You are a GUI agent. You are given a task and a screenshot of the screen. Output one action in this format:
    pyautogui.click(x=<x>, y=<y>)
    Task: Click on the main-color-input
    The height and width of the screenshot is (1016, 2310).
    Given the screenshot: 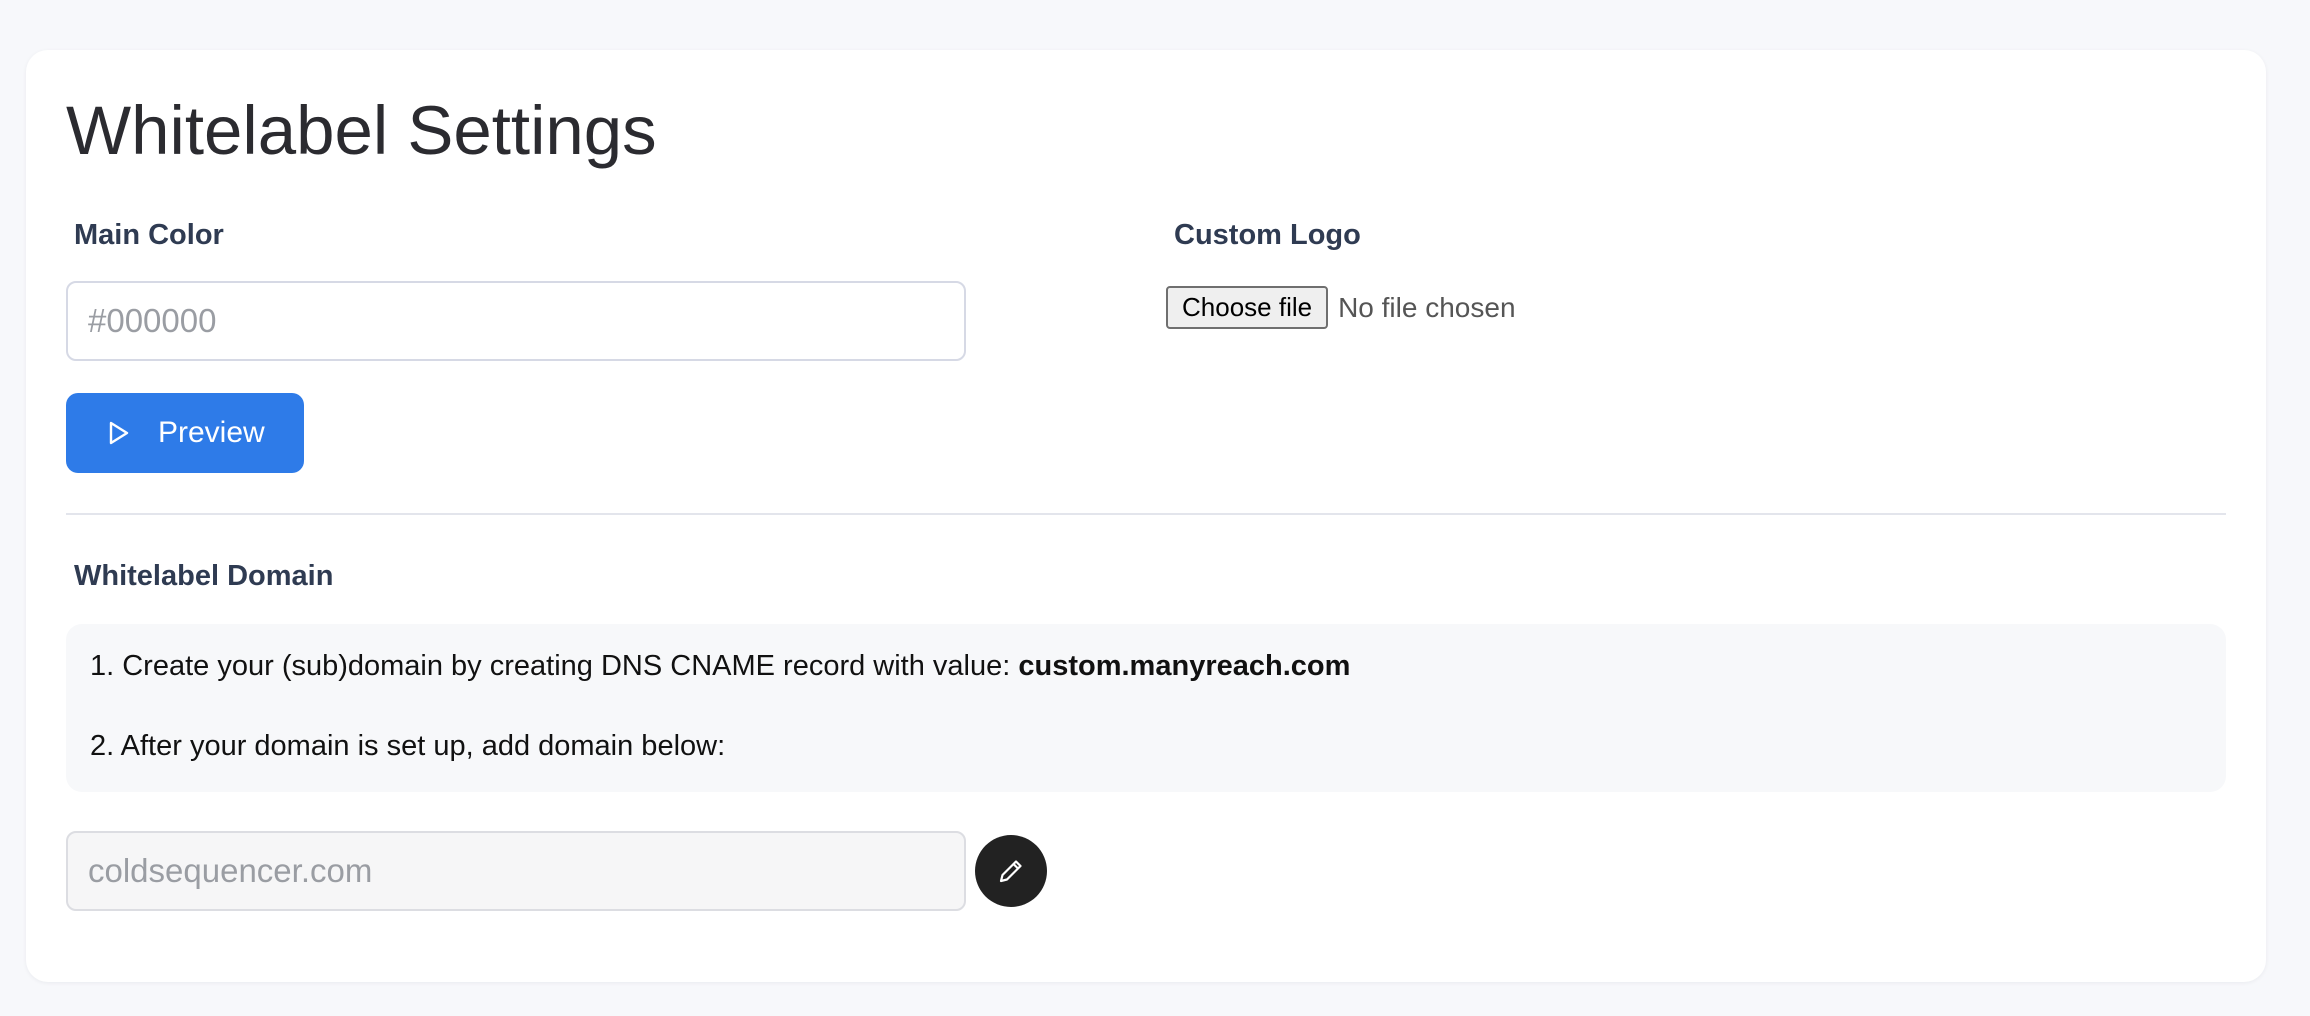 What is the action you would take?
    pyautogui.click(x=516, y=321)
    